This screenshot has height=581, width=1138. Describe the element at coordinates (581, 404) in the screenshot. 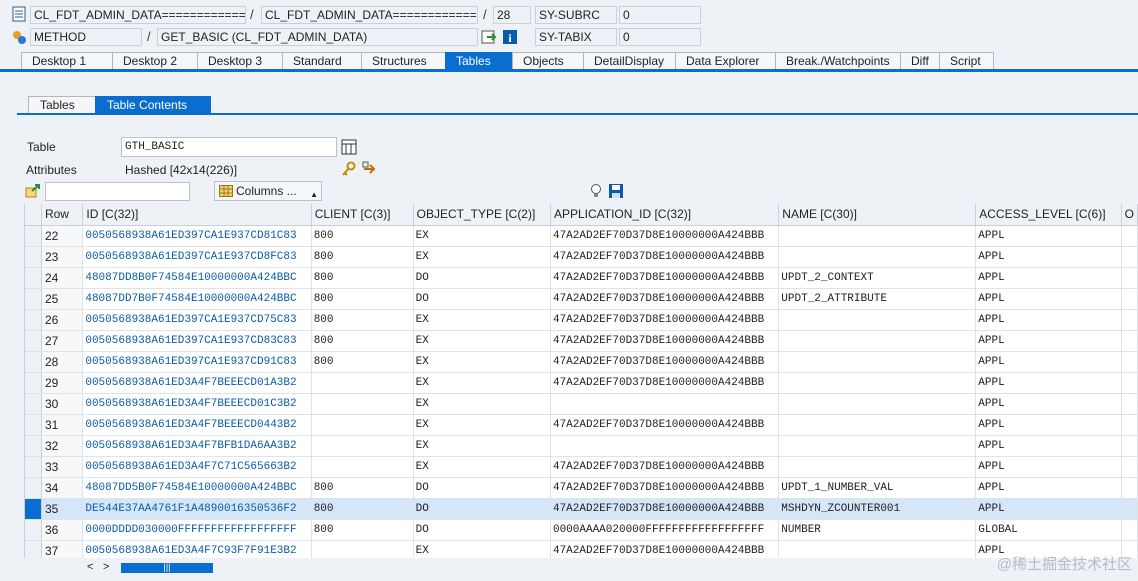

I see `table-row: 30 0050568938A61ED3A4F7BEEECD01C3B2 EX APPL` at that location.